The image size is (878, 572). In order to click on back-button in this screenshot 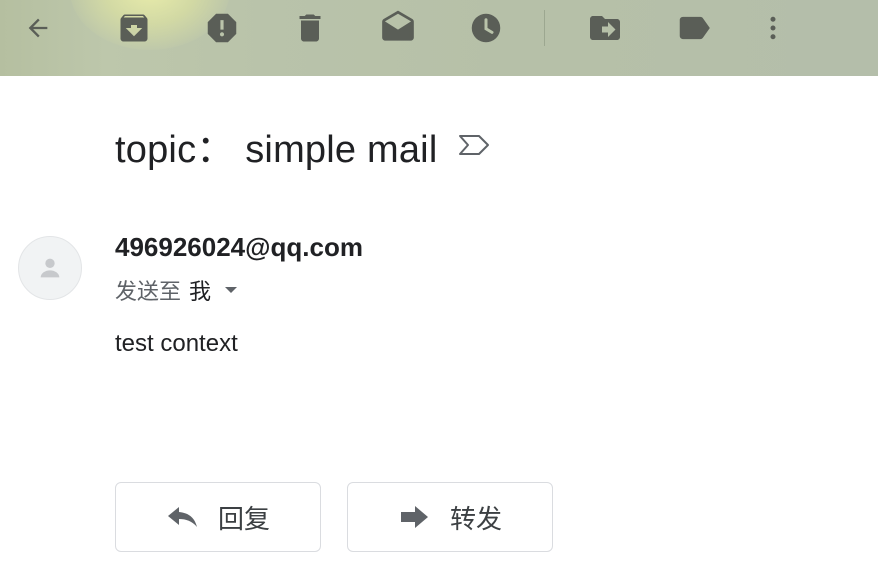, I will do `click(38, 28)`.